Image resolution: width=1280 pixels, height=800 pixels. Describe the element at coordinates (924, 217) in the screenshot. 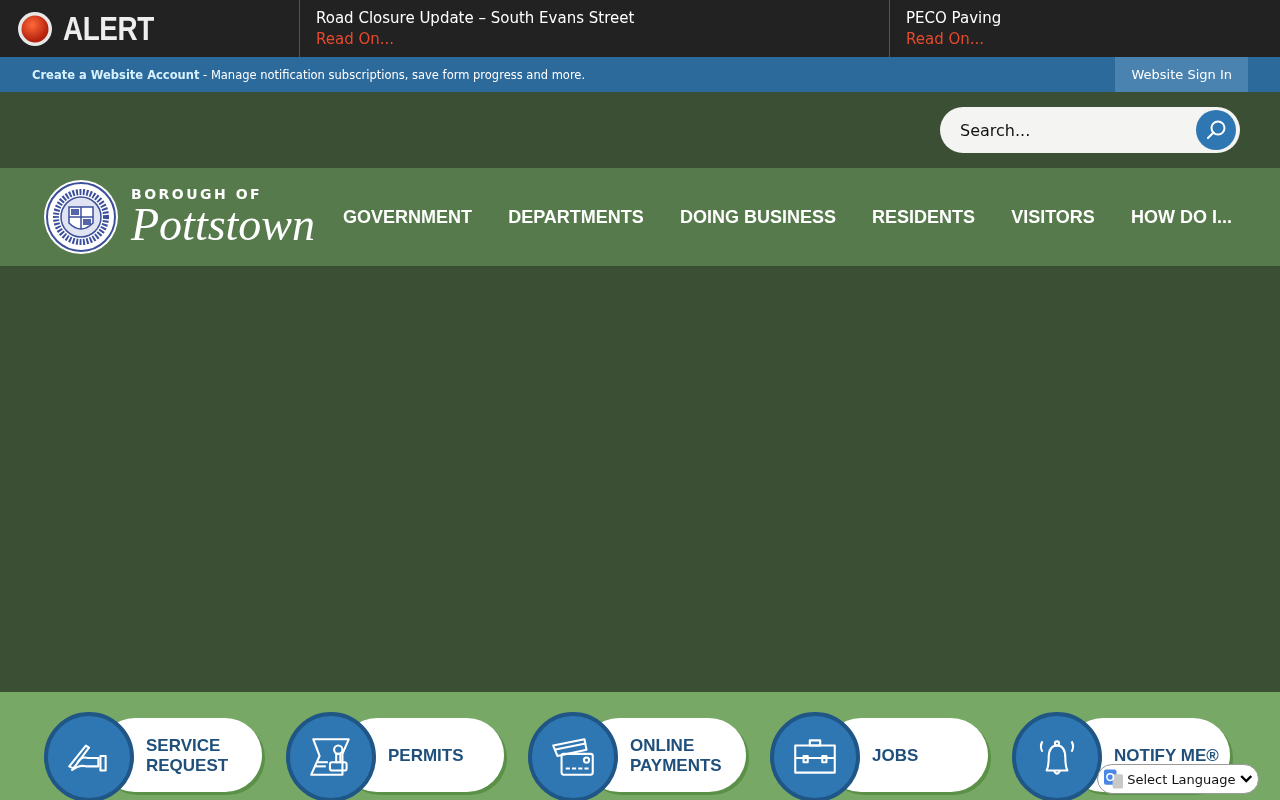

I see `nav-link: RESIDENTS` at that location.